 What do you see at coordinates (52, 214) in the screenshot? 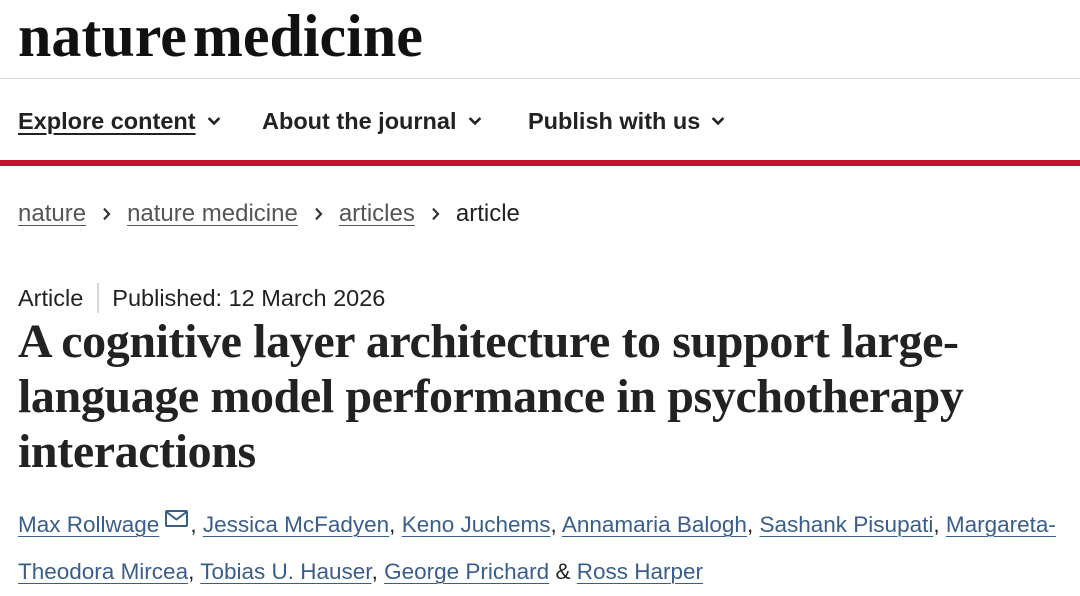
I see `breadcrumb-link-nature: nature` at bounding box center [52, 214].